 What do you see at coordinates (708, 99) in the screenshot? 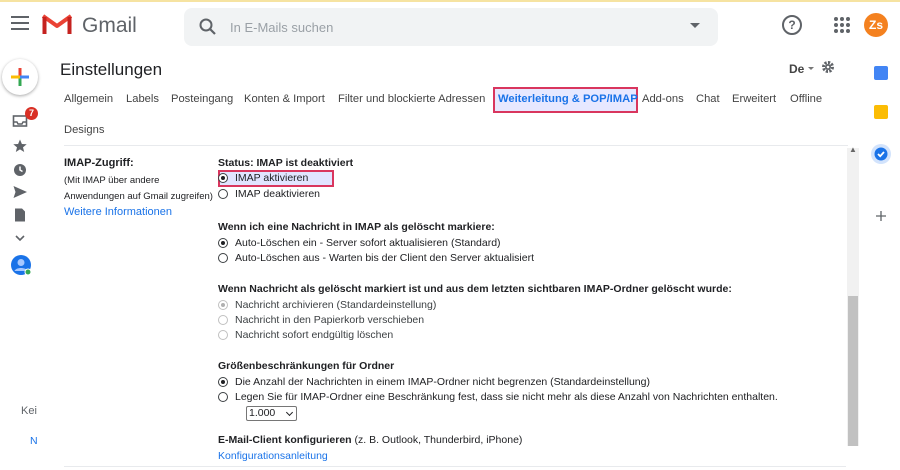
I see `tab-chat: Chat` at bounding box center [708, 99].